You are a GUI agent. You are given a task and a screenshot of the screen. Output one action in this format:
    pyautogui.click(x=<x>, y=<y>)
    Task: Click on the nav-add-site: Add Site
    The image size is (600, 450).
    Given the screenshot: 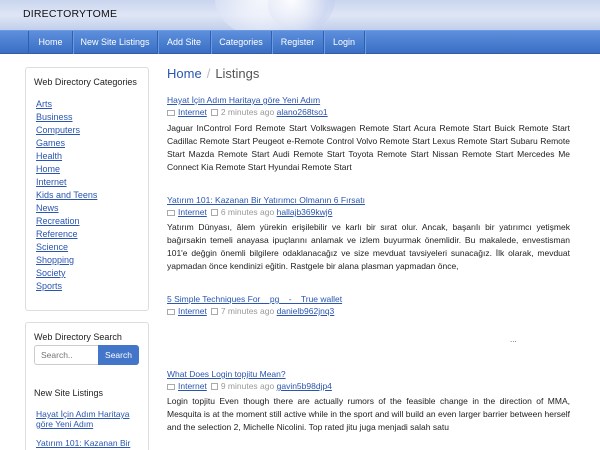 What is the action you would take?
    pyautogui.click(x=184, y=42)
    